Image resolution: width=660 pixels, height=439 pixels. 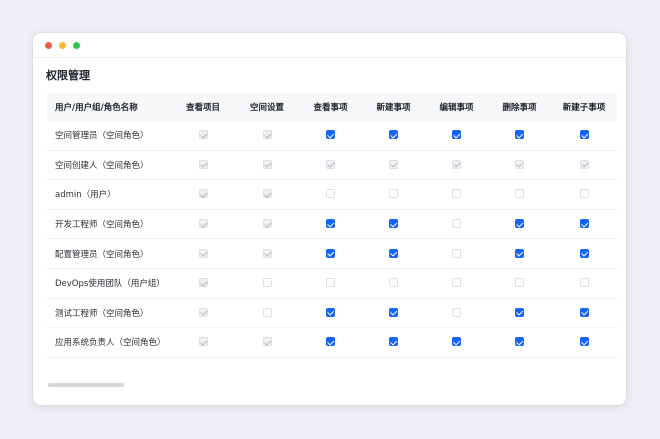 I want to click on close-window-button, so click(x=48, y=45).